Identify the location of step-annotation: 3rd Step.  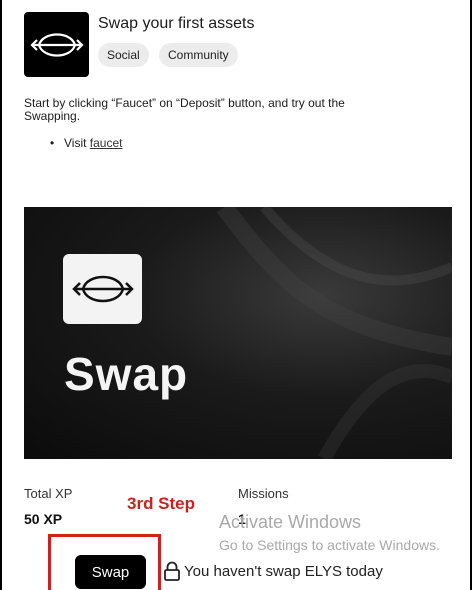
(161, 503).